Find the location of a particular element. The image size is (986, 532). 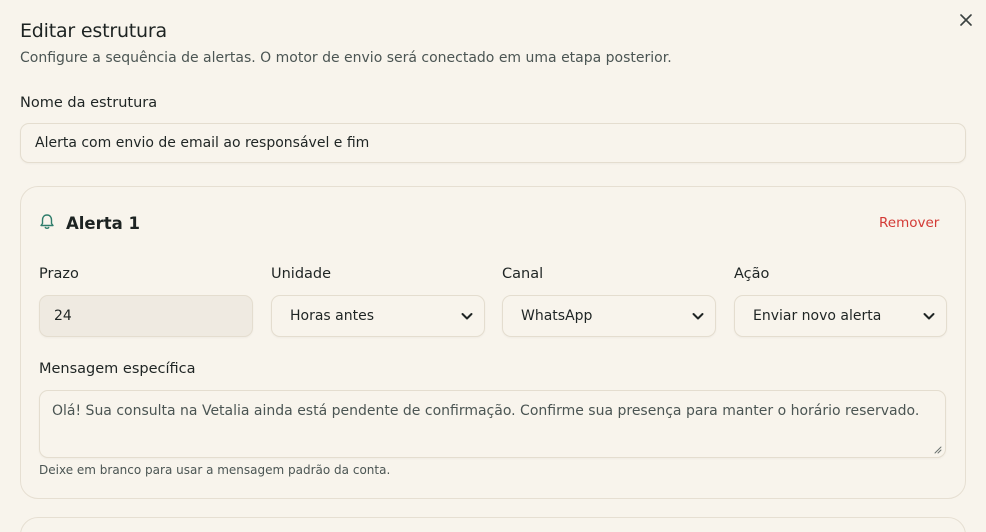

acao-select: Enviar novo alerta is located at coordinates (840, 316).